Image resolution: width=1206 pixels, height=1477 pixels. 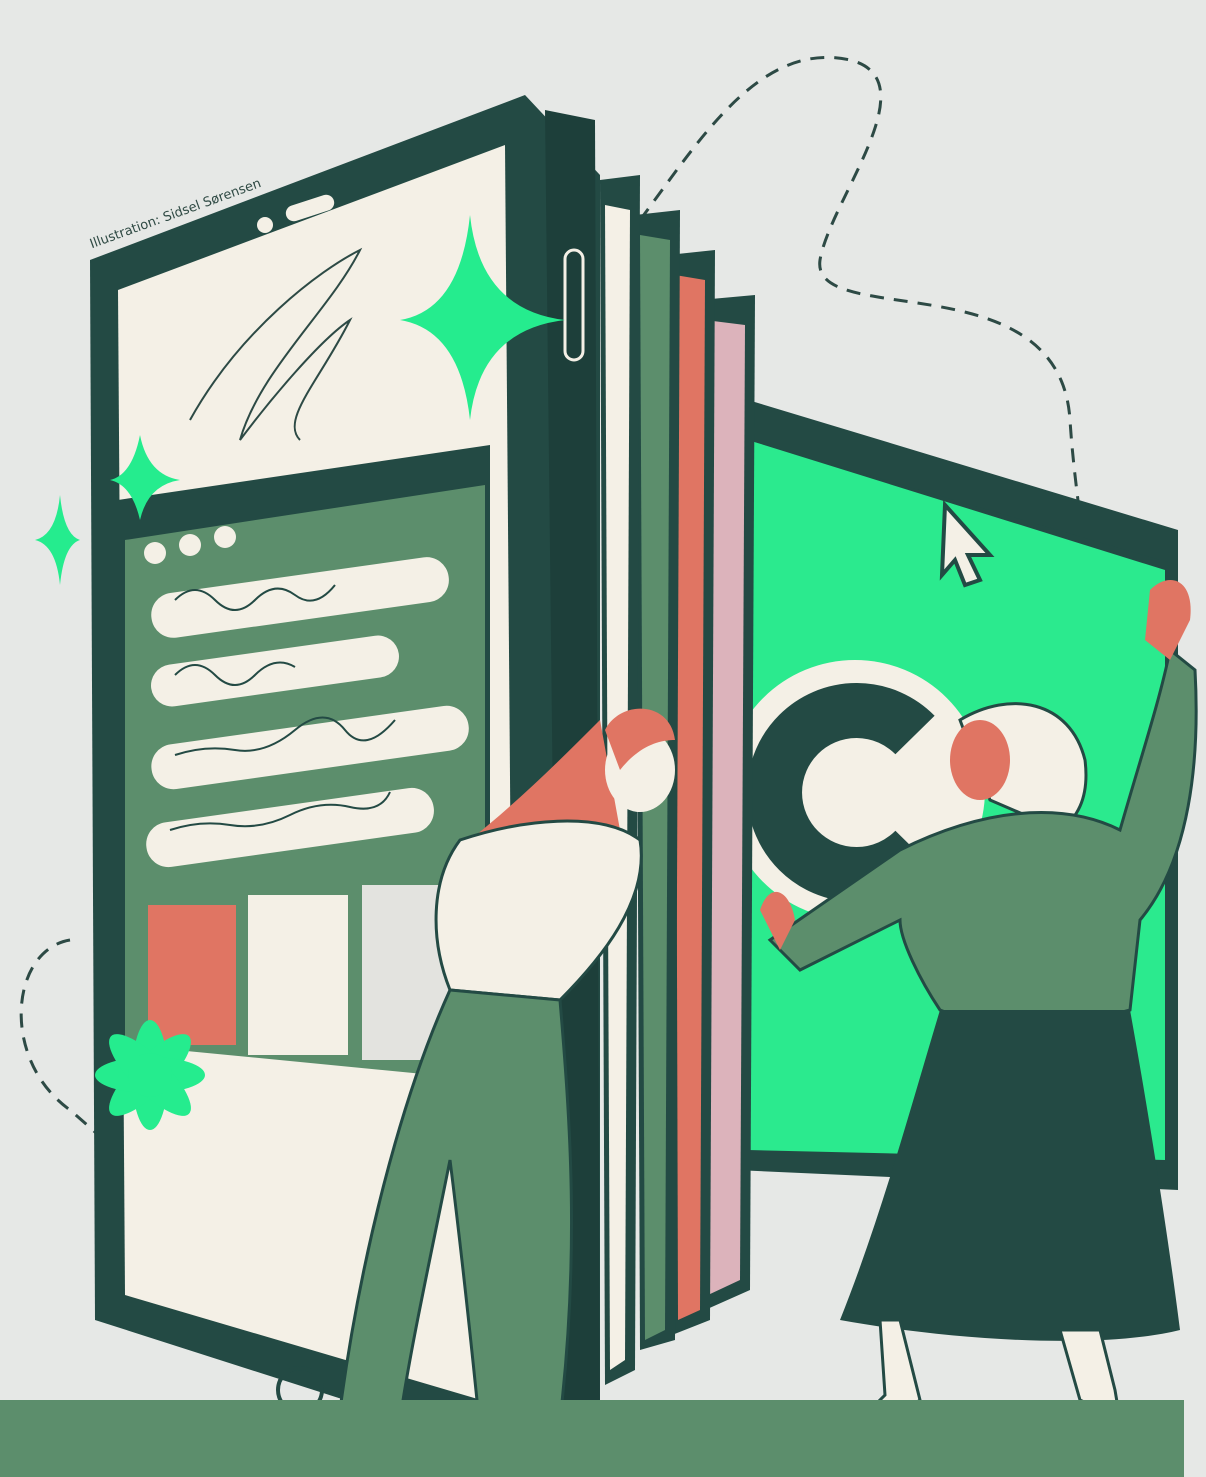 I want to click on flower-icon, so click(x=150, y=1075).